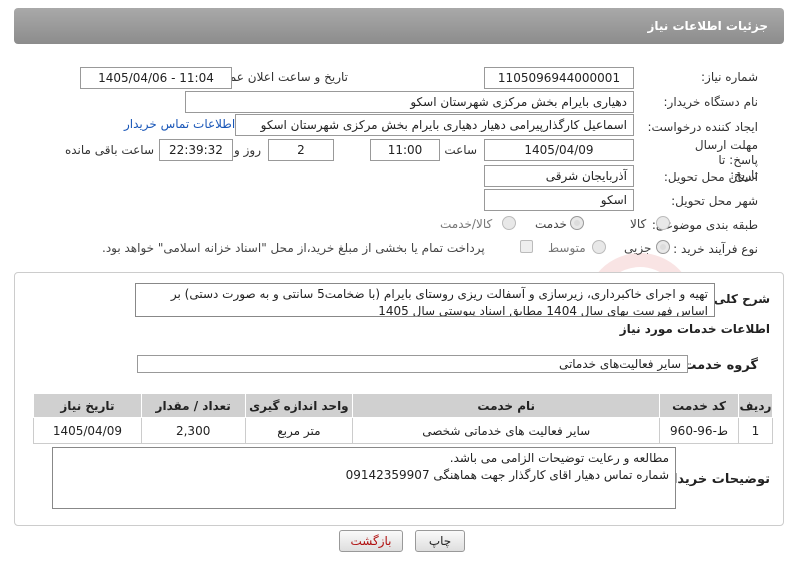 The image size is (788, 566). I want to click on services-section-title: اطلاعات خدمات مورد نیاز, so click(694, 329).